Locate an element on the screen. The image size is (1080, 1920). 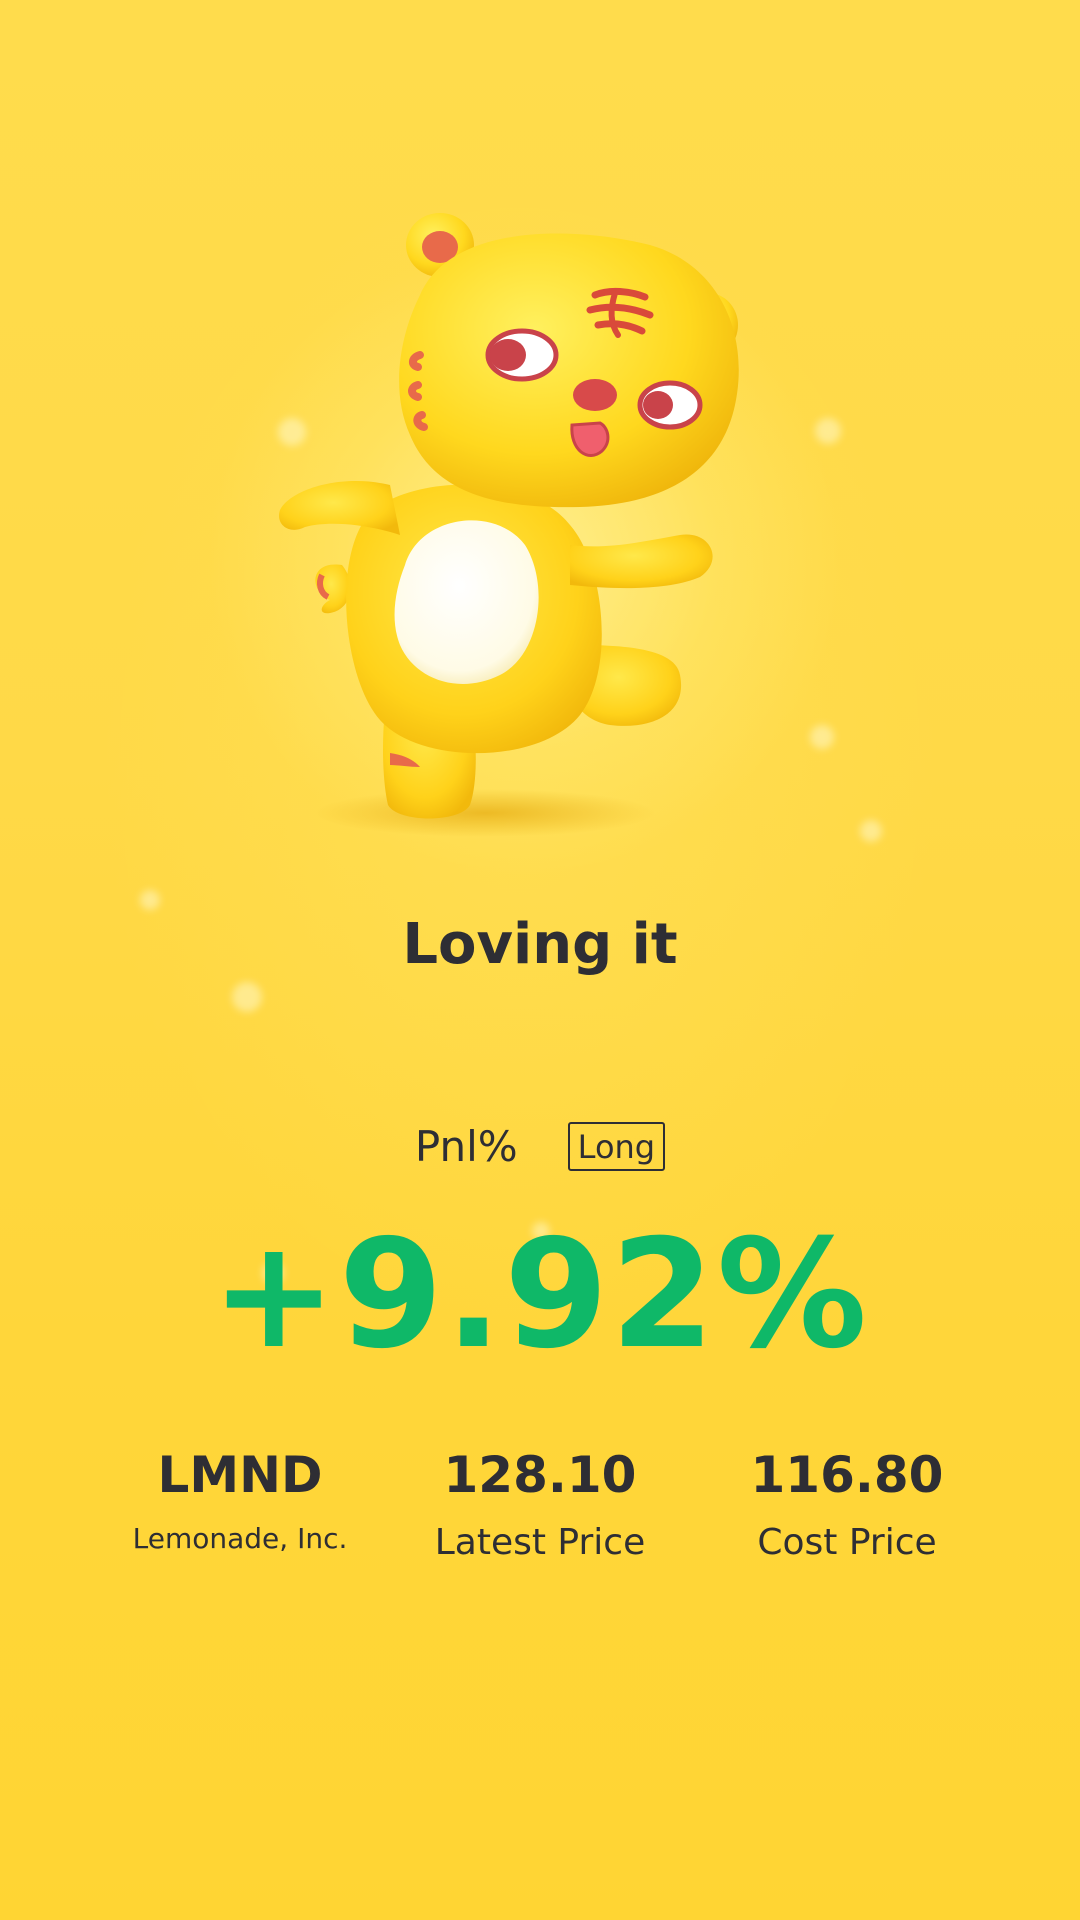
mood-title: Loving it is located at coordinates (540, 944).